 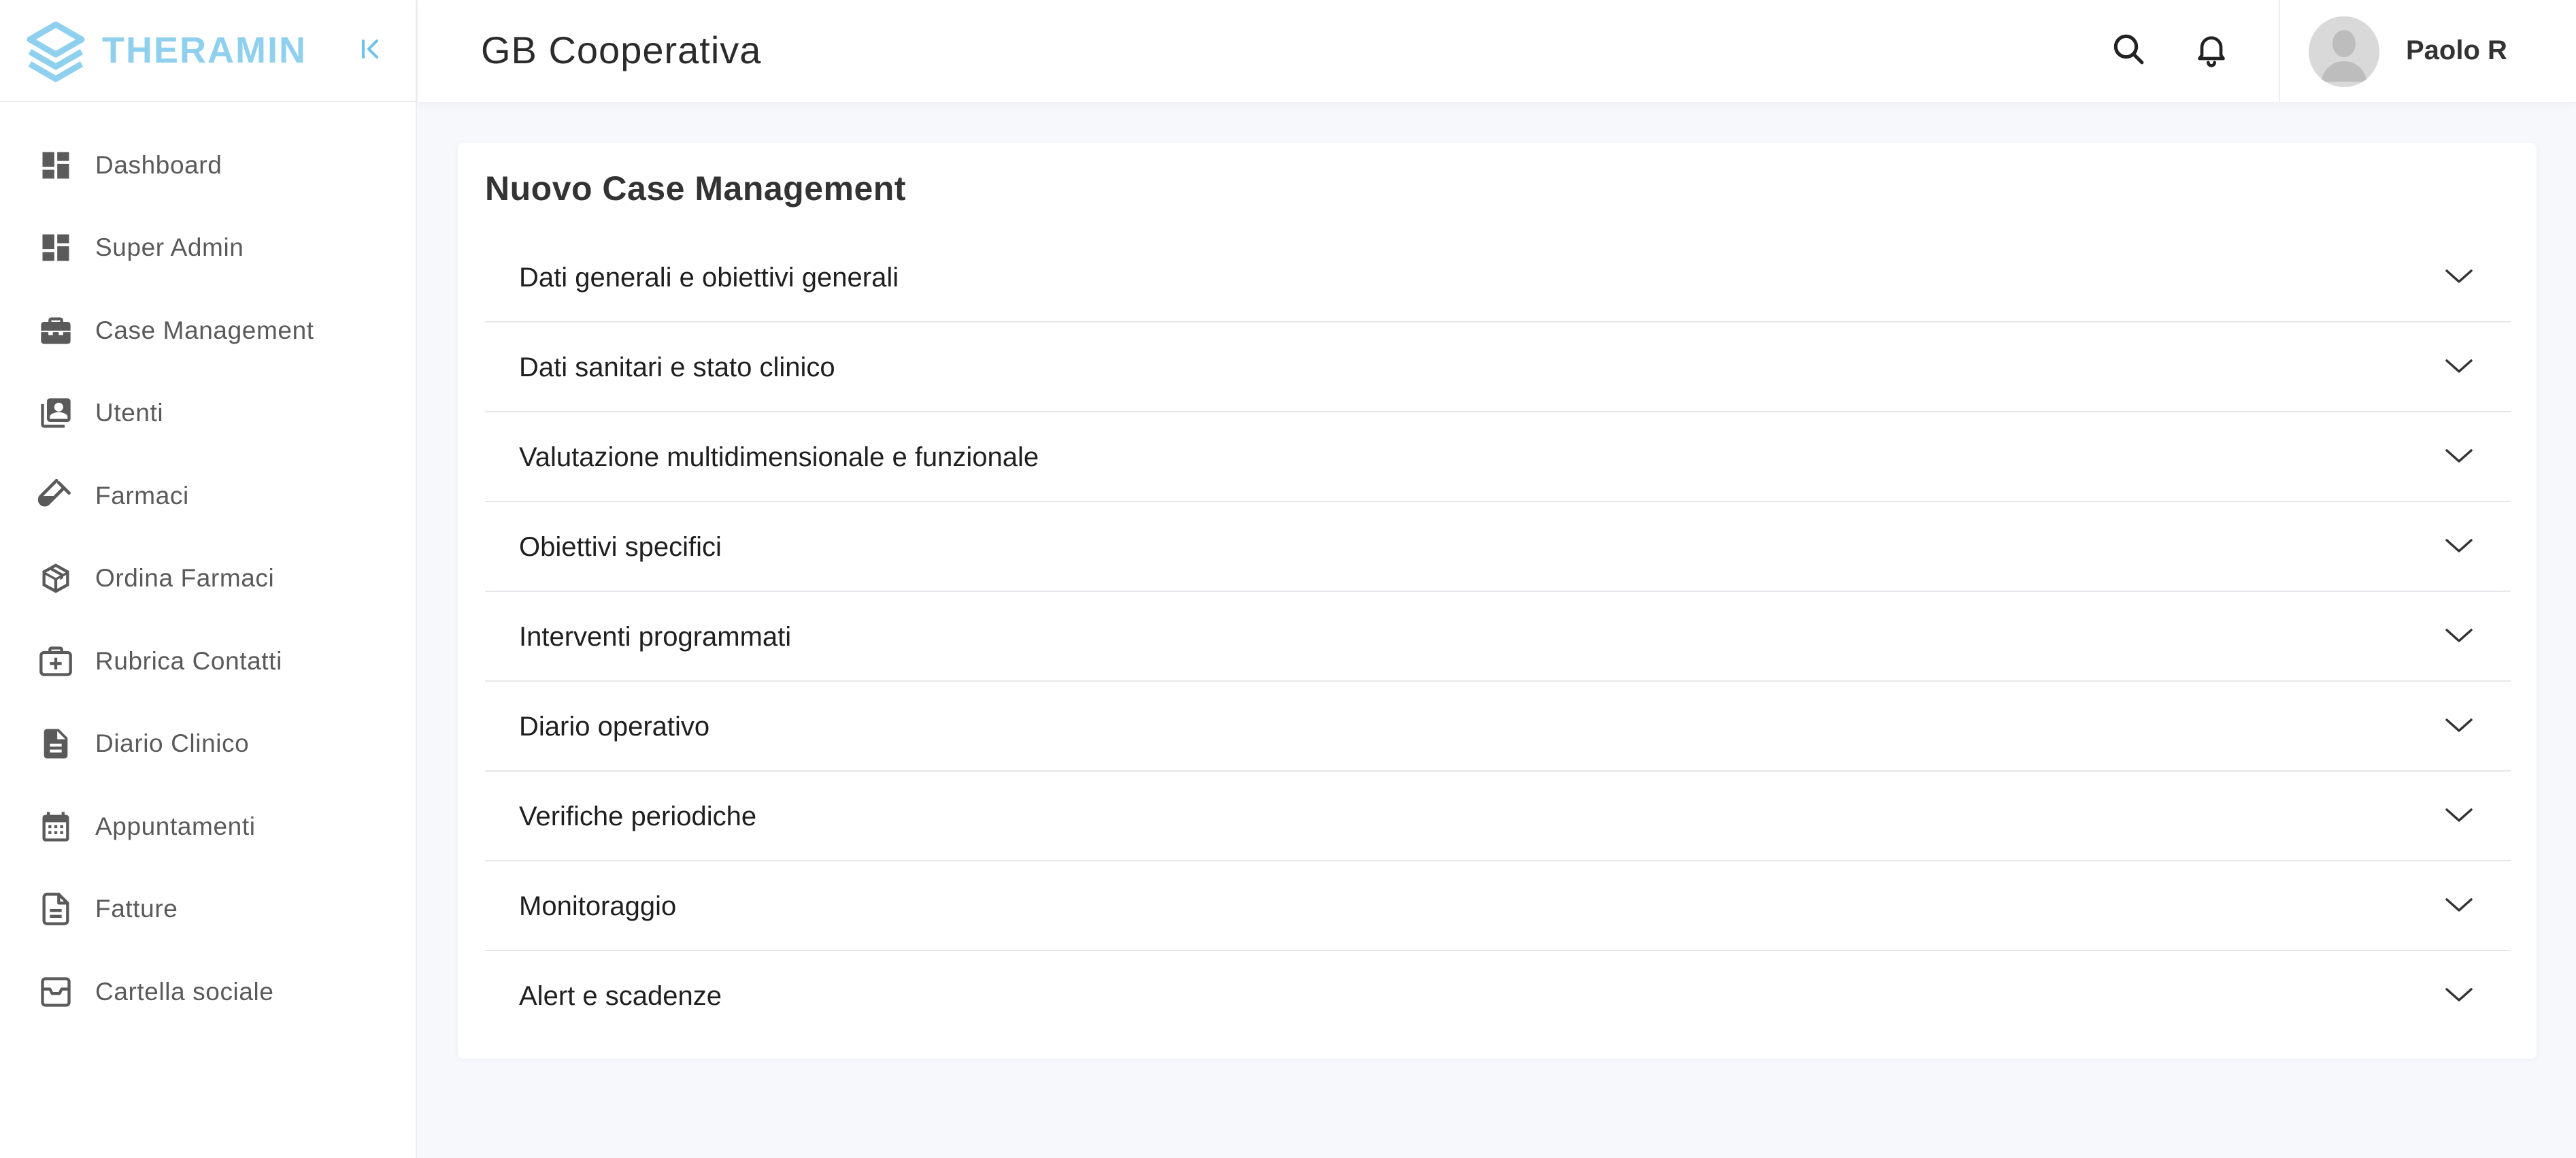 I want to click on accordion-item-label: Alert e scadenze, so click(x=620, y=996).